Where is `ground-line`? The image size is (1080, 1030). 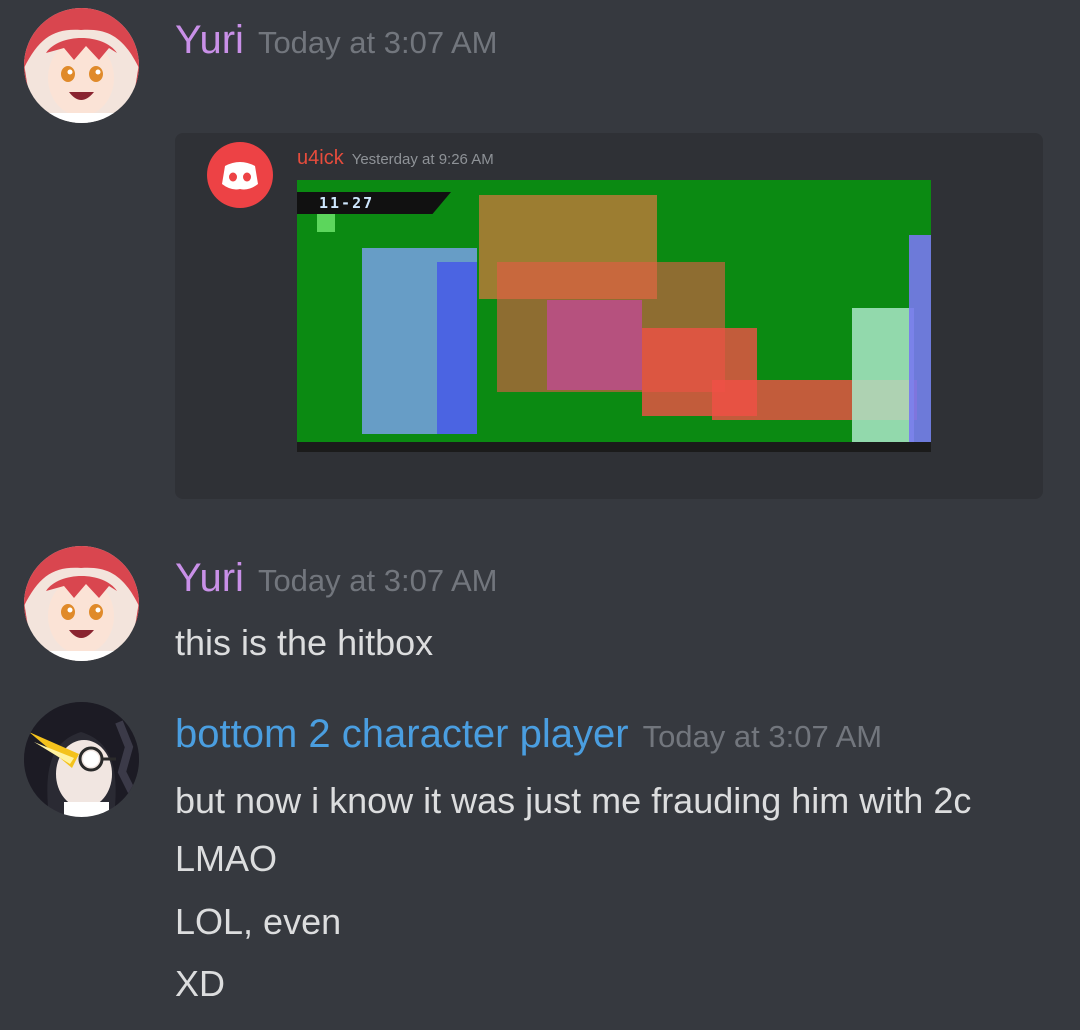 ground-line is located at coordinates (614, 447).